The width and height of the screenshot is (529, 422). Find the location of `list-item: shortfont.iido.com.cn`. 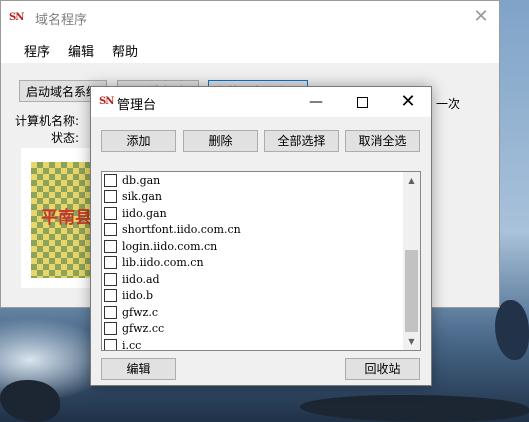

list-item: shortfont.iido.com.cn is located at coordinates (253, 230).